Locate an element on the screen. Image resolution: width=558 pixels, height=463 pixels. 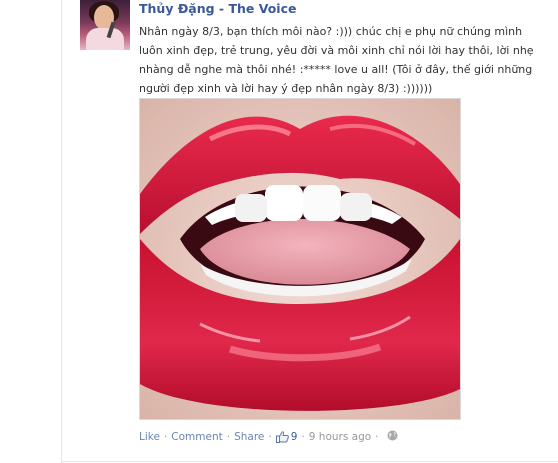
like-link: Like is located at coordinates (149, 437).